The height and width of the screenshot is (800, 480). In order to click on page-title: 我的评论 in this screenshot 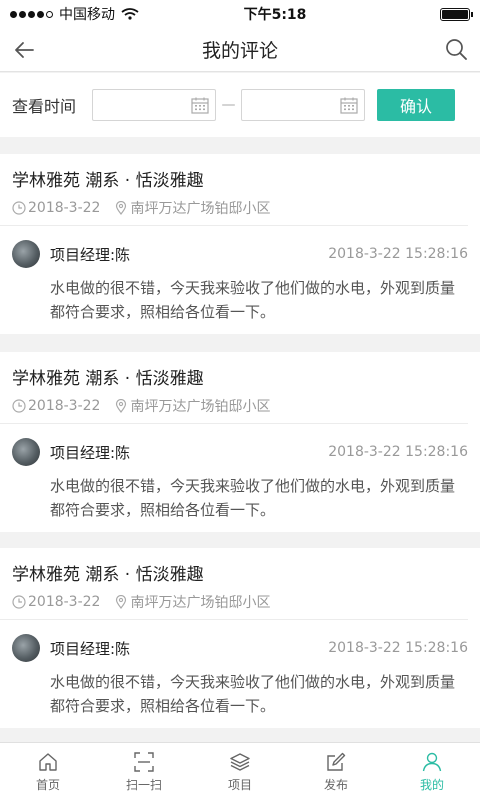, I will do `click(239, 51)`.